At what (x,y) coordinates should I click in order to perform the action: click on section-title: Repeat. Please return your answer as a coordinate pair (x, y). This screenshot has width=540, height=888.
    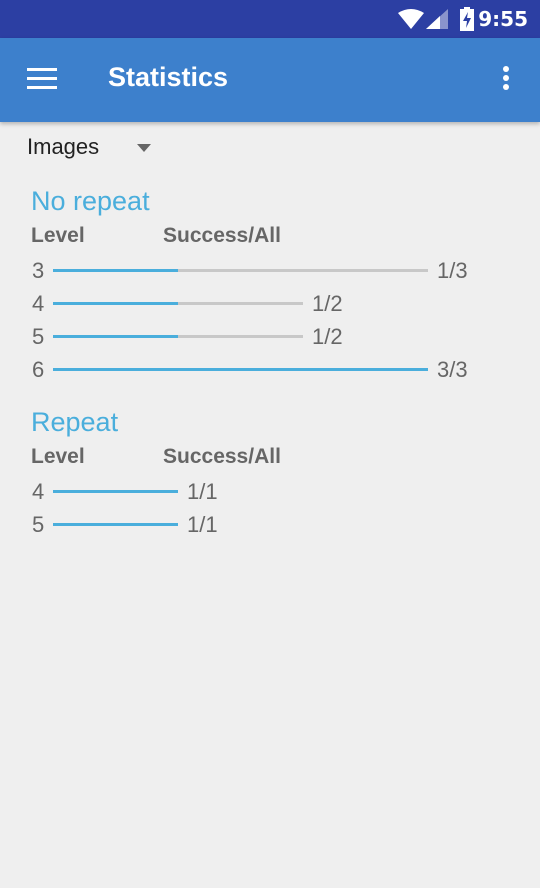
    Looking at the image, I should click on (75, 422).